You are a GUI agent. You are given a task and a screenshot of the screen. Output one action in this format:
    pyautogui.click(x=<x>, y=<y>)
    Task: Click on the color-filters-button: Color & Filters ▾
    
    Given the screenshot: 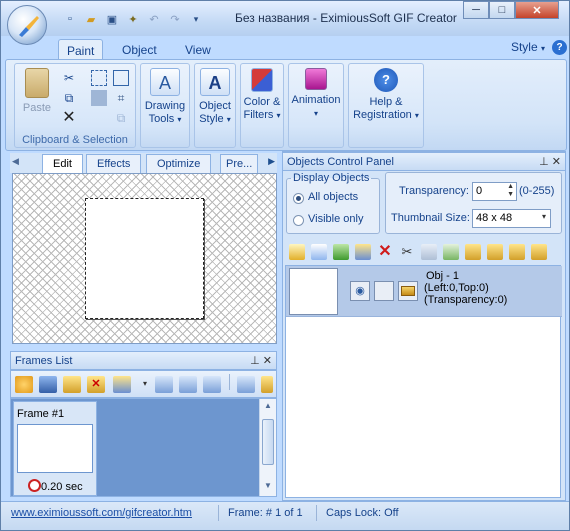 What is the action you would take?
    pyautogui.click(x=262, y=95)
    